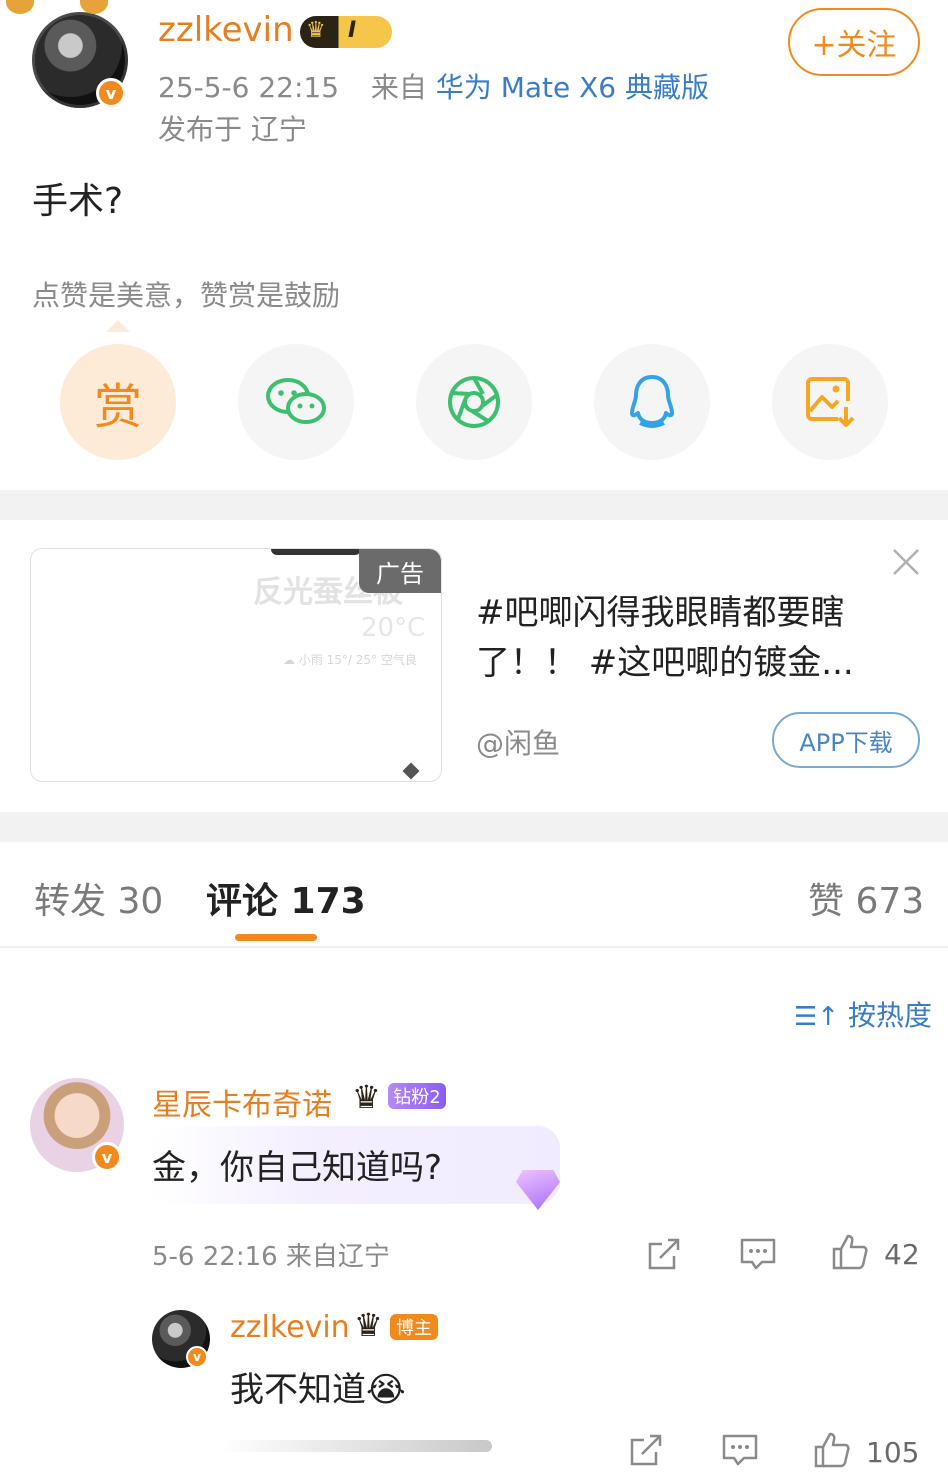 The width and height of the screenshot is (948, 1478). I want to click on ad-image-text-2: 20°C, so click(393, 628).